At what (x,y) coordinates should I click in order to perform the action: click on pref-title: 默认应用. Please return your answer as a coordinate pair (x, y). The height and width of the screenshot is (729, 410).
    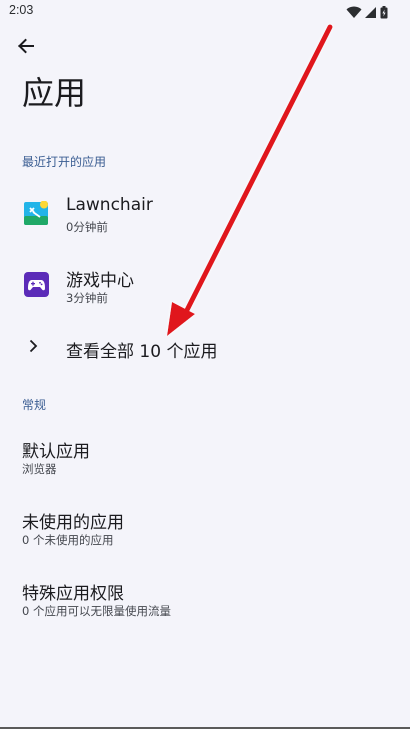
    Looking at the image, I should click on (56, 452).